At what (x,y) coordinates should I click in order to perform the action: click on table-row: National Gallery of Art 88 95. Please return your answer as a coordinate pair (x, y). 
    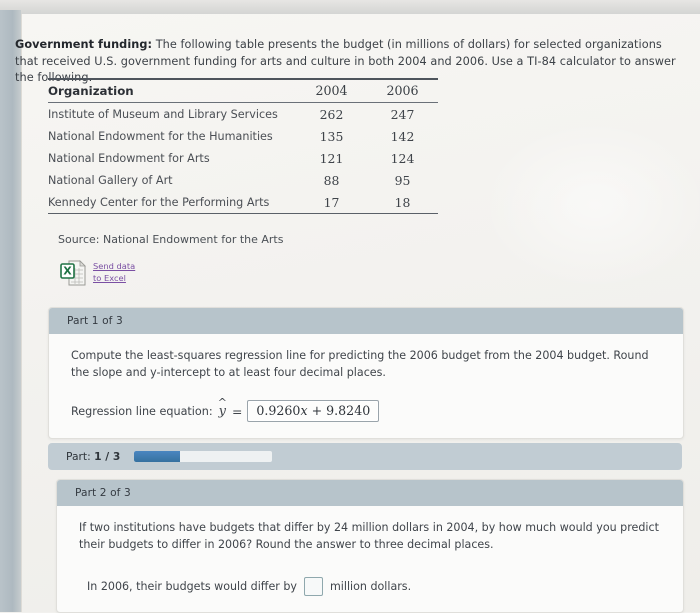
    Looking at the image, I should click on (243, 180).